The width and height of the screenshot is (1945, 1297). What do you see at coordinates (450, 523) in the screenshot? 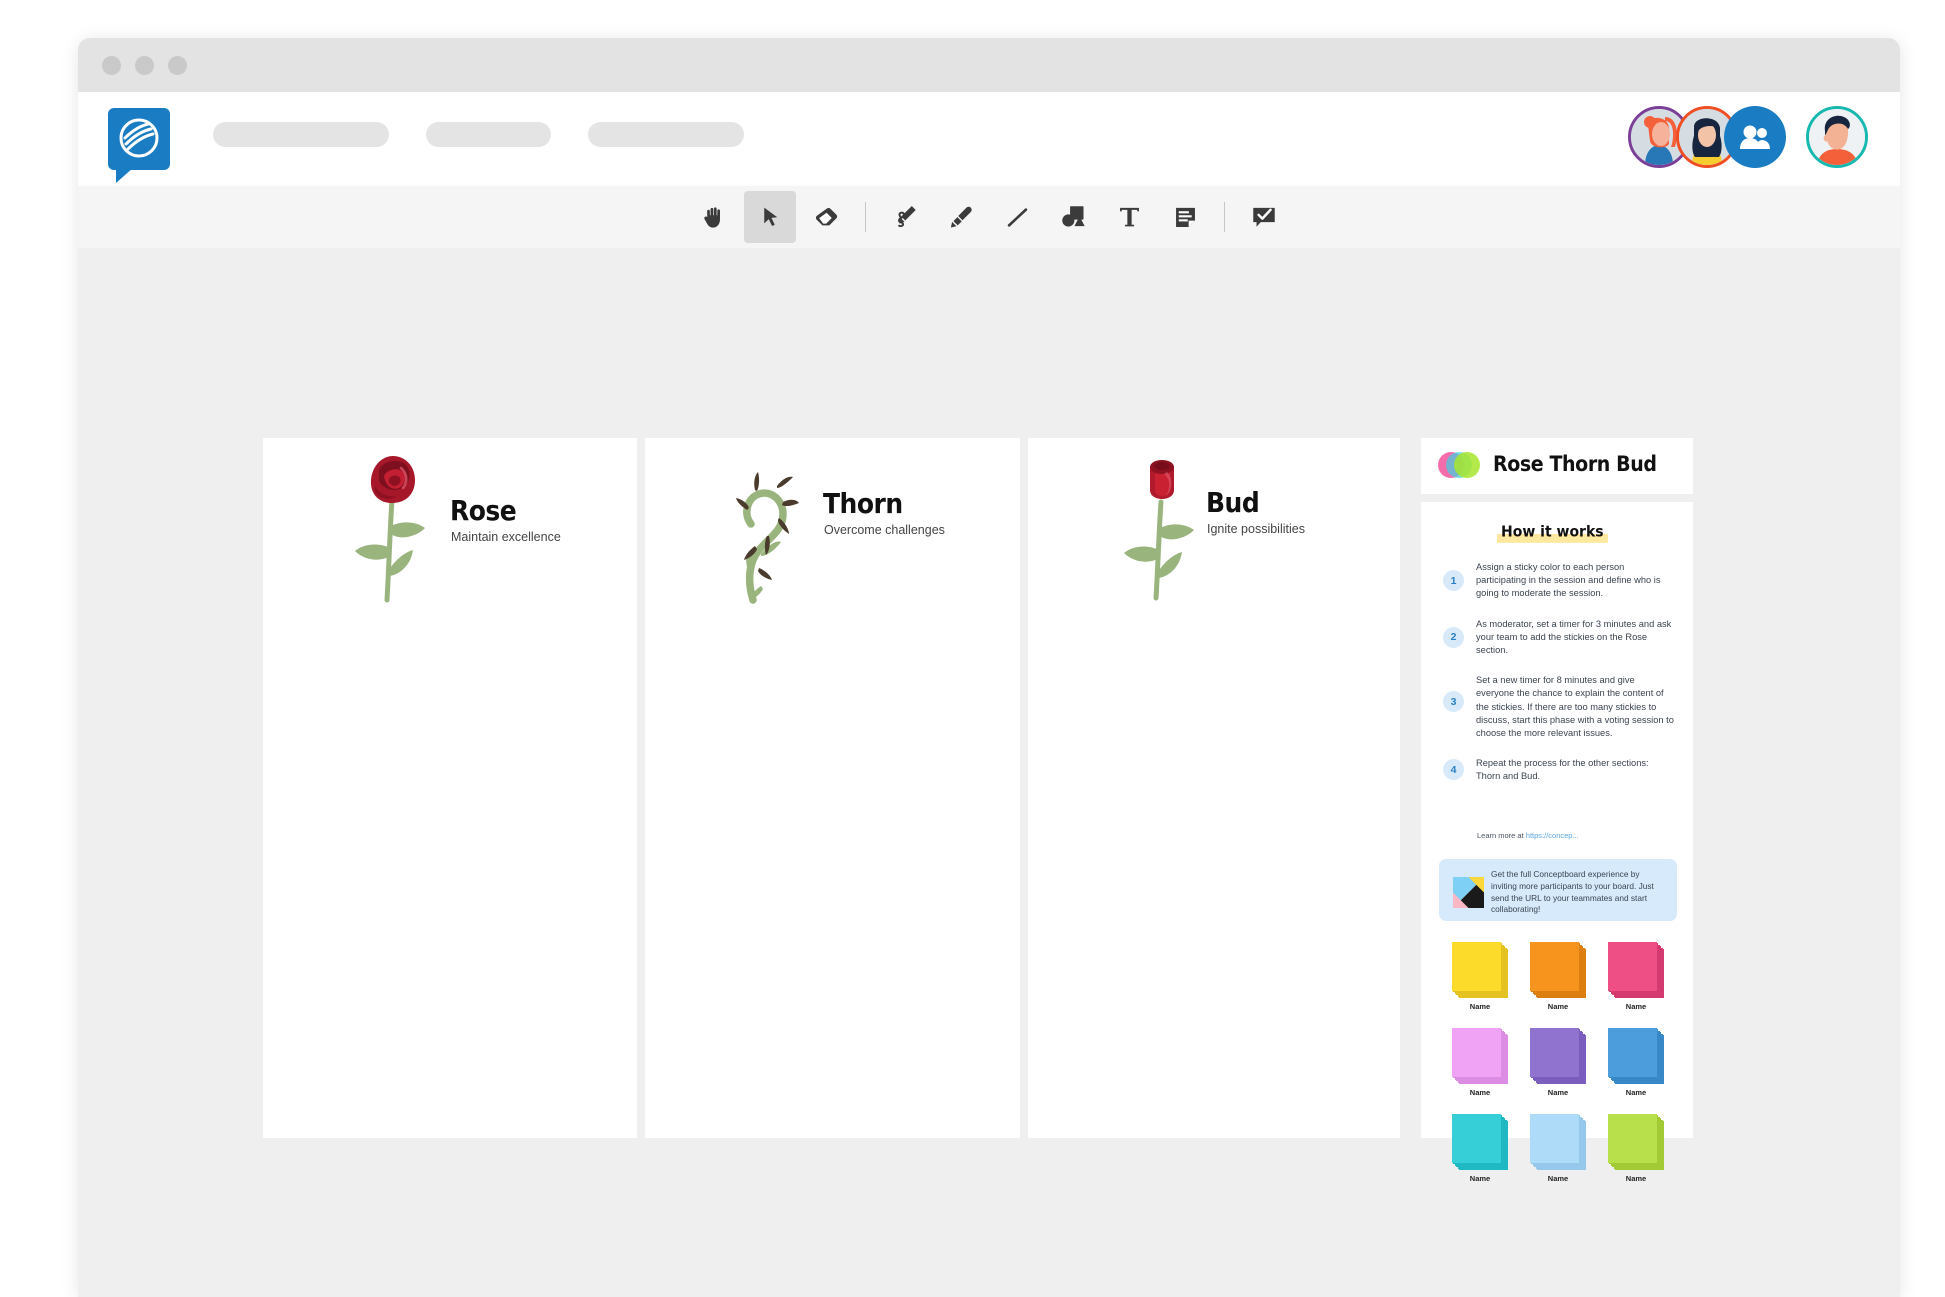
I see `column-header: Rose Maintain excellence` at bounding box center [450, 523].